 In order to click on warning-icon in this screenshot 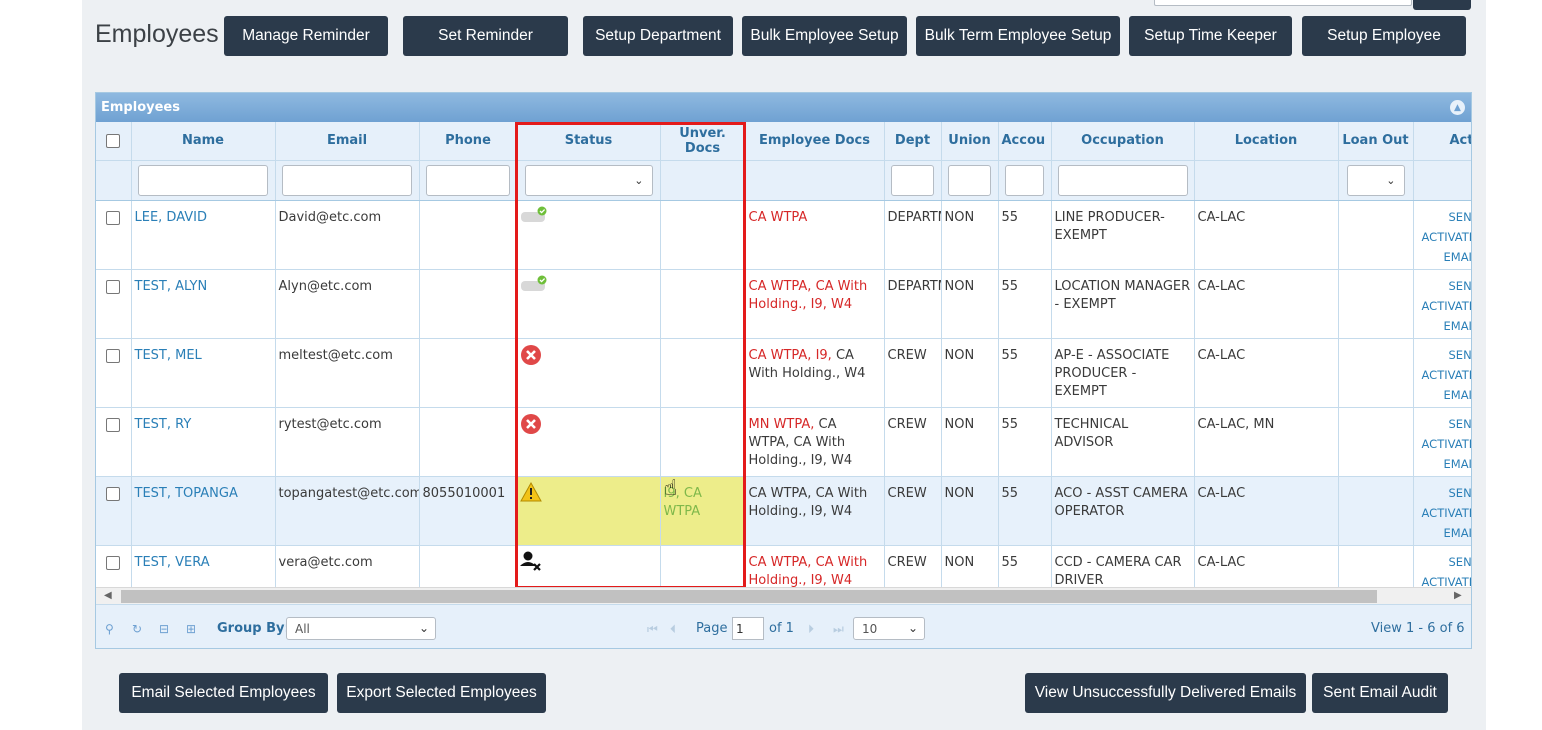, I will do `click(530, 494)`.